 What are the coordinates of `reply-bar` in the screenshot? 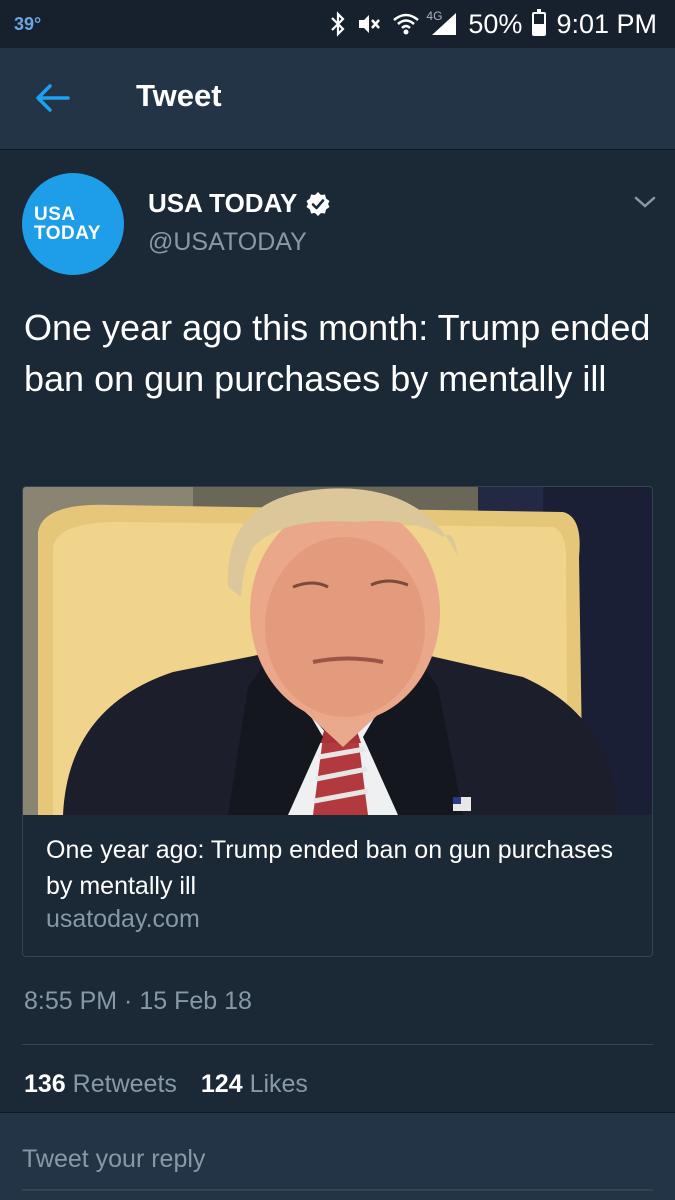 It's located at (337, 1156).